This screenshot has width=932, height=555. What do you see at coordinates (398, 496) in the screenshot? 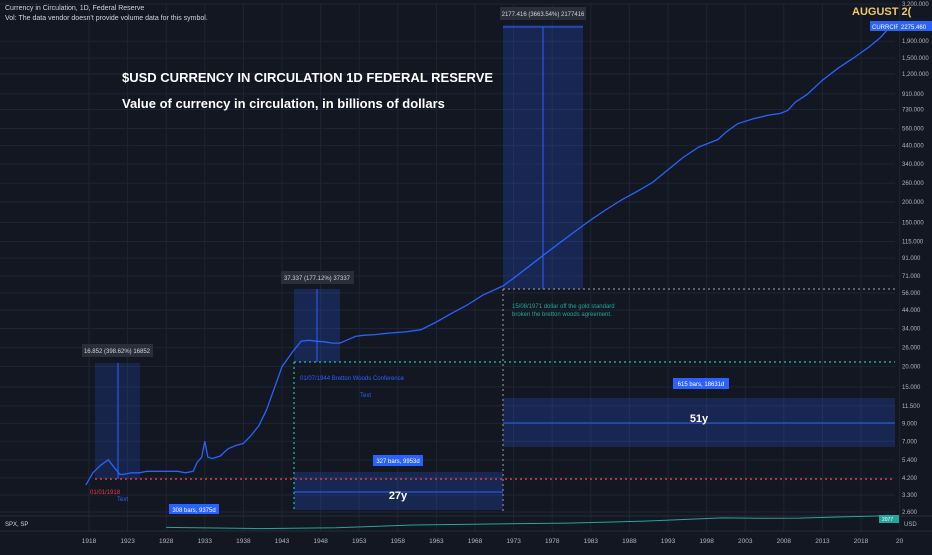
I see `span-label-27y: 27y` at bounding box center [398, 496].